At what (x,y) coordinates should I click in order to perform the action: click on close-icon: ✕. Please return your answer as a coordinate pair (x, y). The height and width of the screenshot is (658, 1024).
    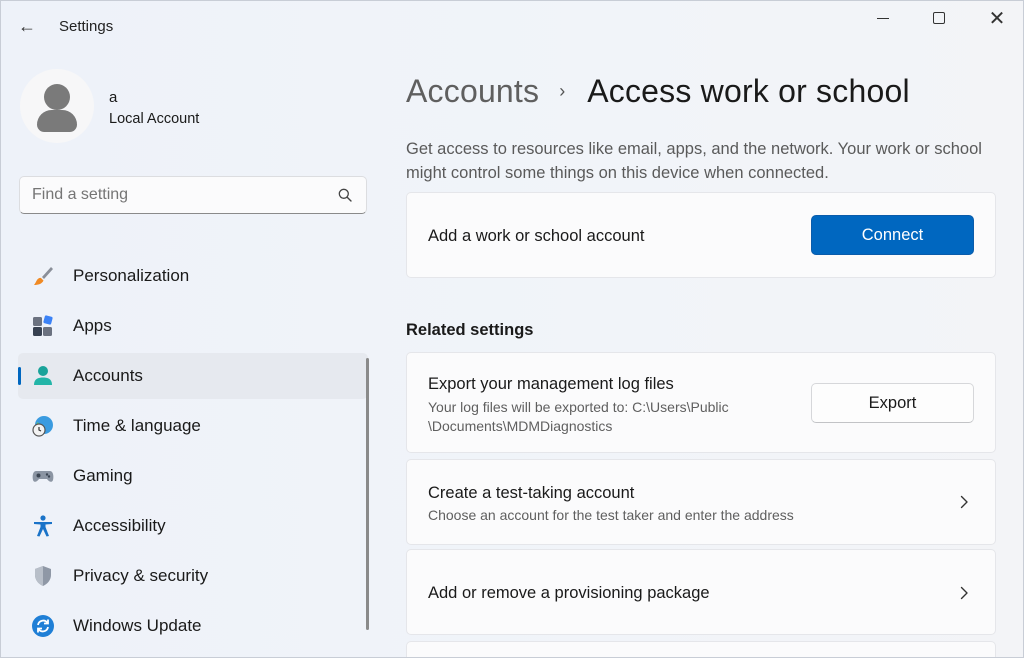
    Looking at the image, I should click on (997, 18).